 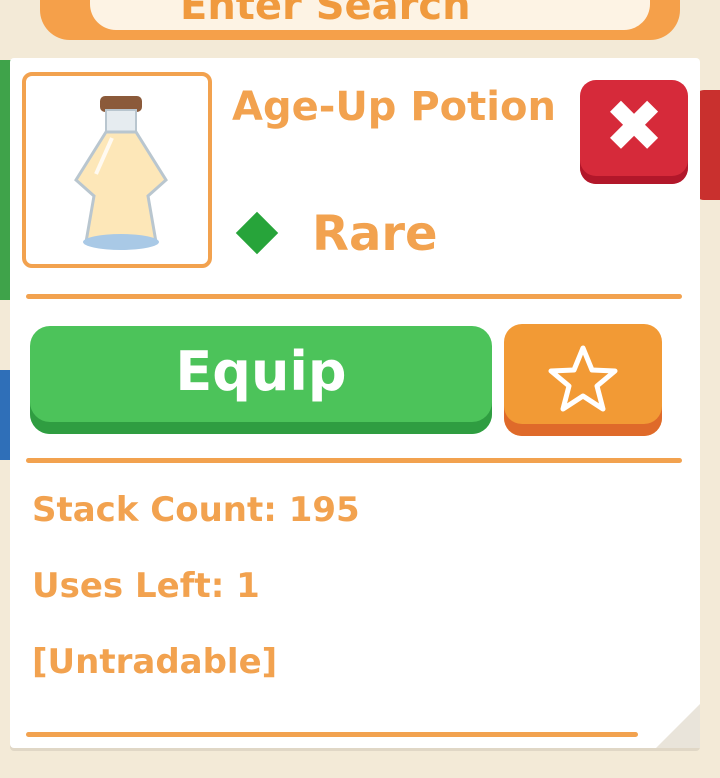 What do you see at coordinates (634, 126) in the screenshot?
I see `close-icon: ✖` at bounding box center [634, 126].